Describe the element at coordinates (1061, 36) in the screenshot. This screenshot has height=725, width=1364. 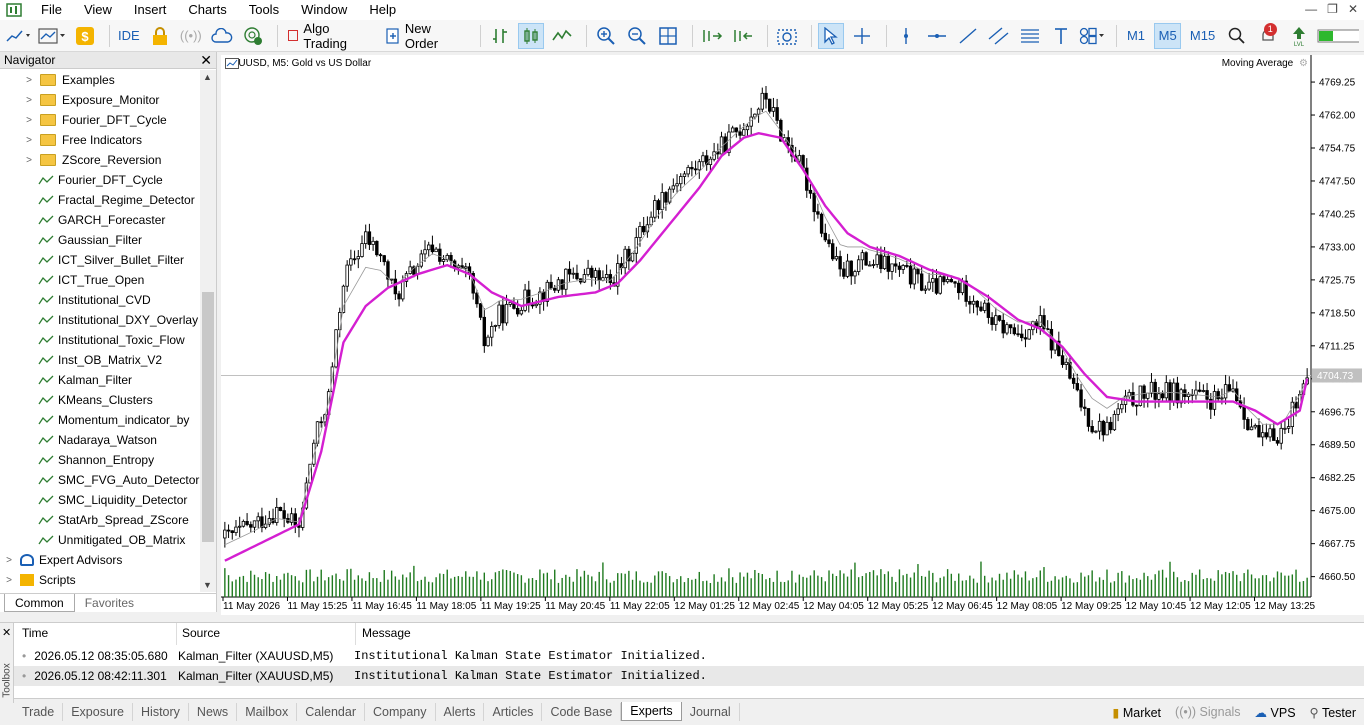
I see `text-icon` at that location.